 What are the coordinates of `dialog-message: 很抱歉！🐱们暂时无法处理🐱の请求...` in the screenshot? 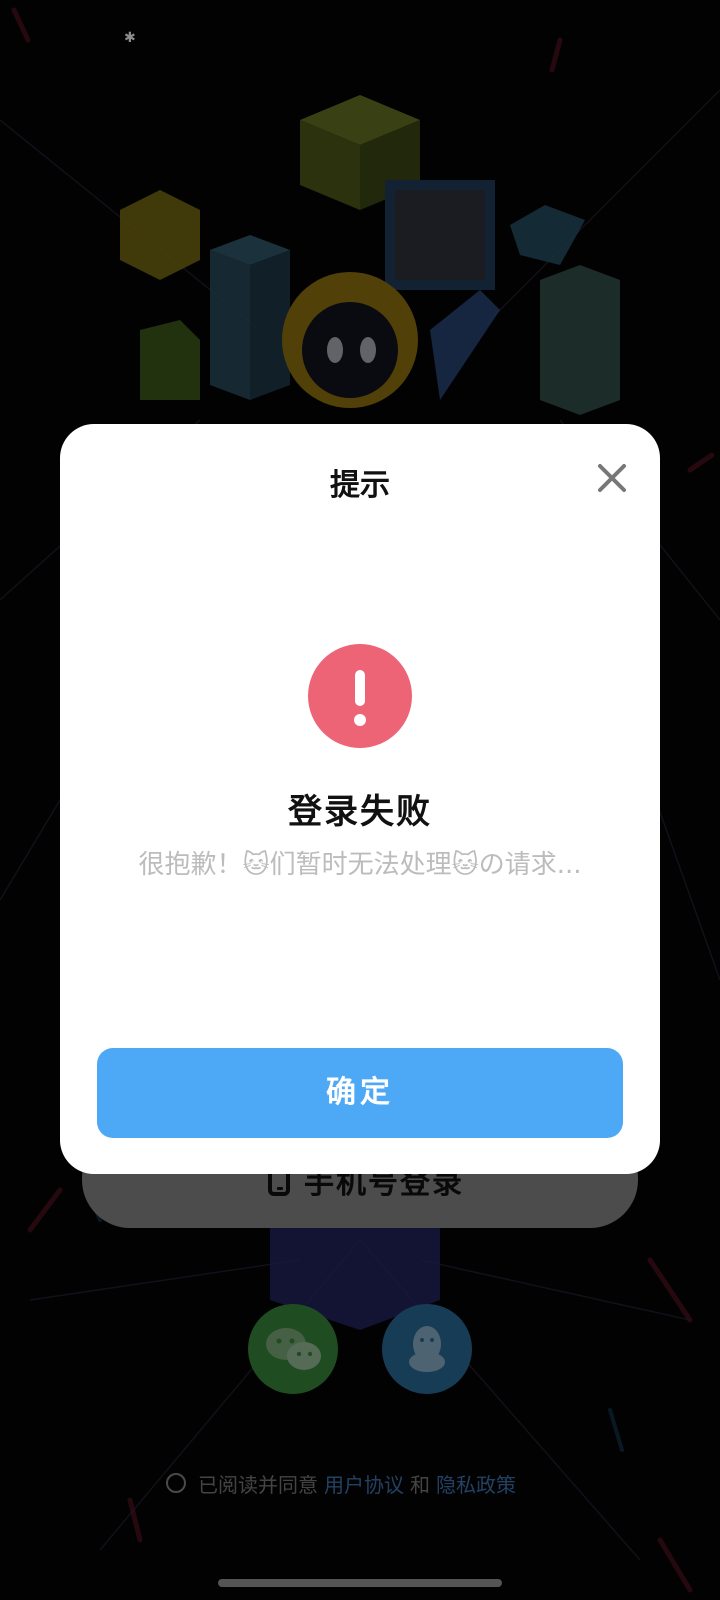 It's located at (360, 865).